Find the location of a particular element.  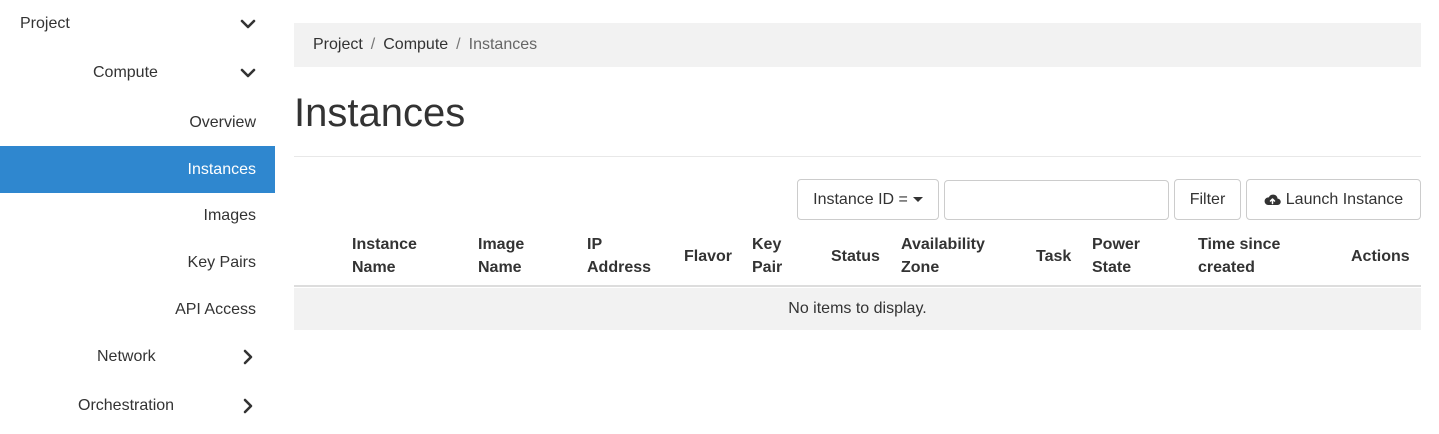

column-header-ip-address: IP Address is located at coordinates (619, 256).